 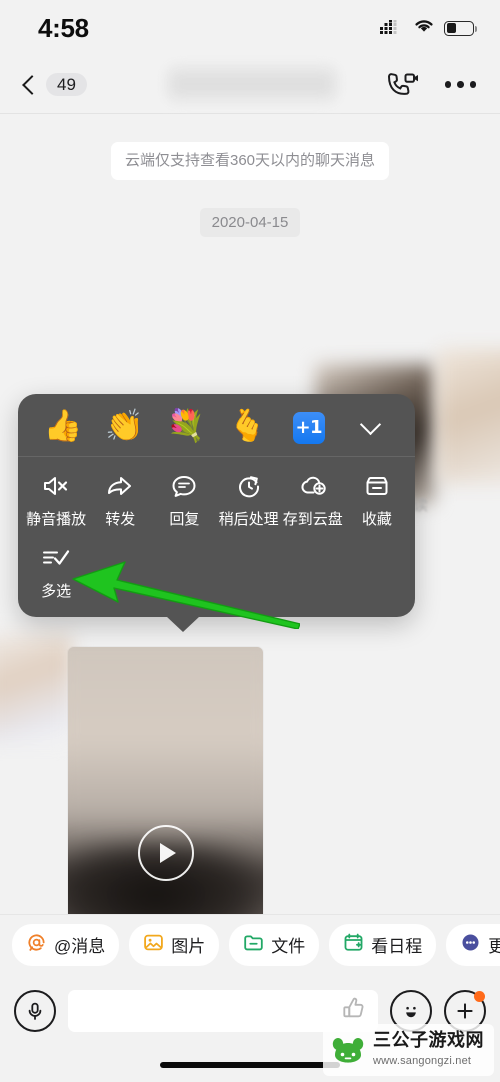 What do you see at coordinates (353, 945) in the screenshot?
I see `calendar-add-icon` at bounding box center [353, 945].